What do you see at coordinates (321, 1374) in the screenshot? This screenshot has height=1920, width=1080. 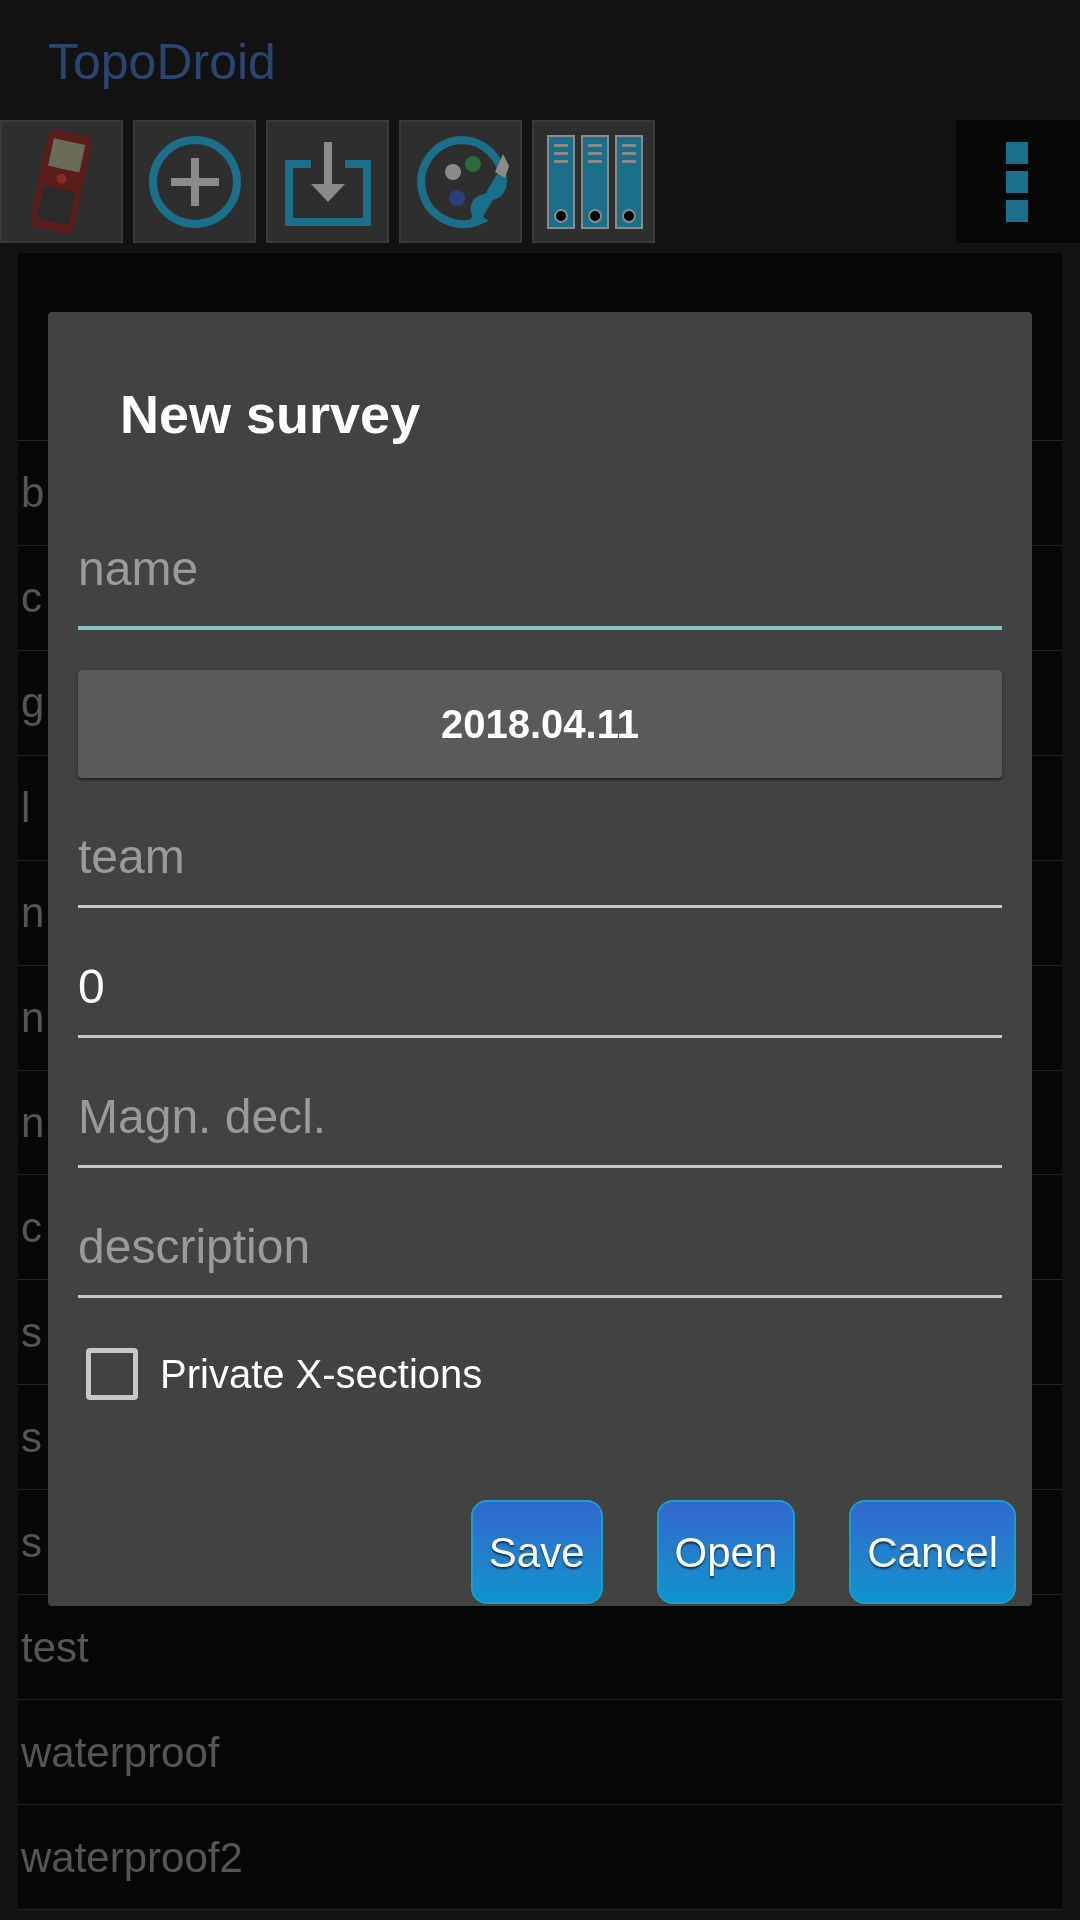 I see `checkbox-label: Private X-sections` at bounding box center [321, 1374].